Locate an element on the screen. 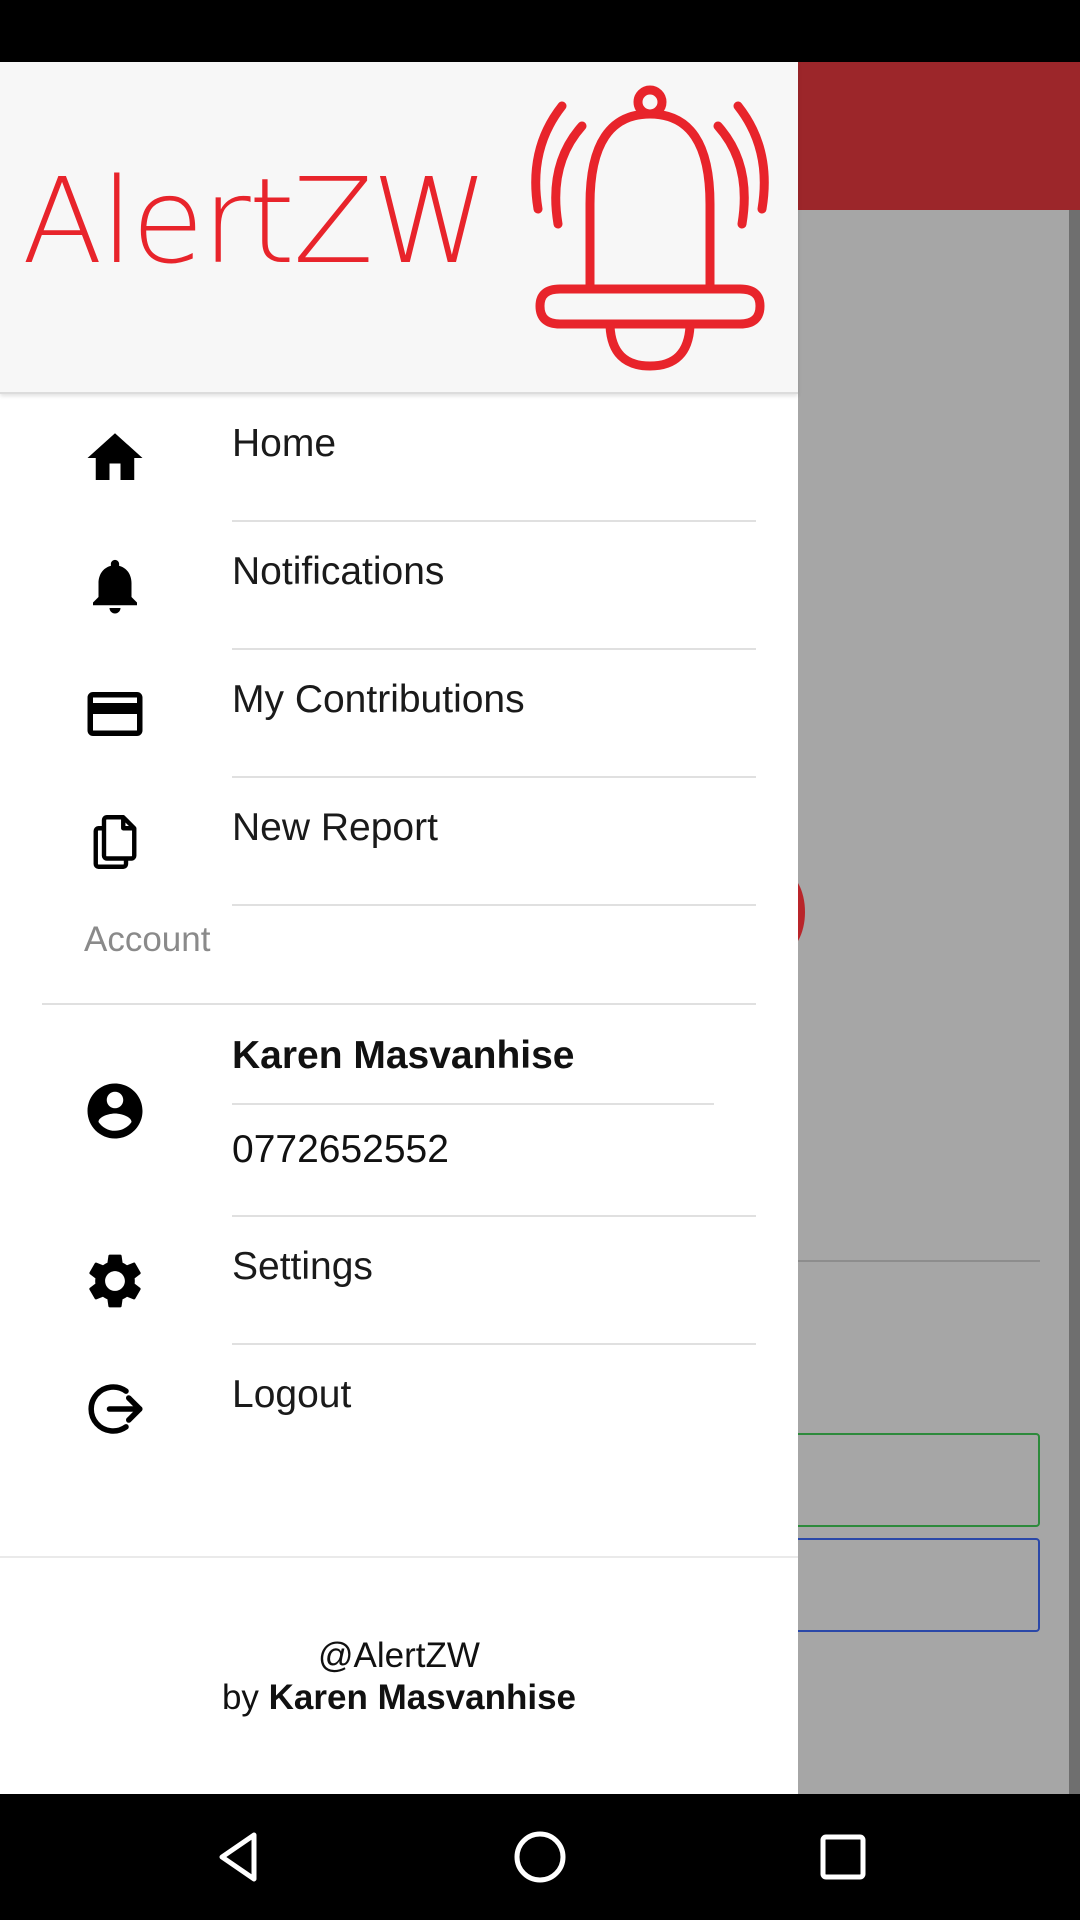 This screenshot has height=1920, width=1080. bell-icon is located at coordinates (115, 586).